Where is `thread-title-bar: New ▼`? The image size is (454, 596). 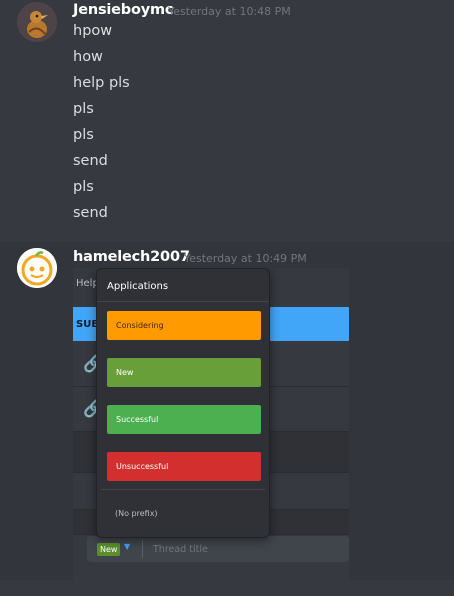 thread-title-bar: New ▼ is located at coordinates (218, 549).